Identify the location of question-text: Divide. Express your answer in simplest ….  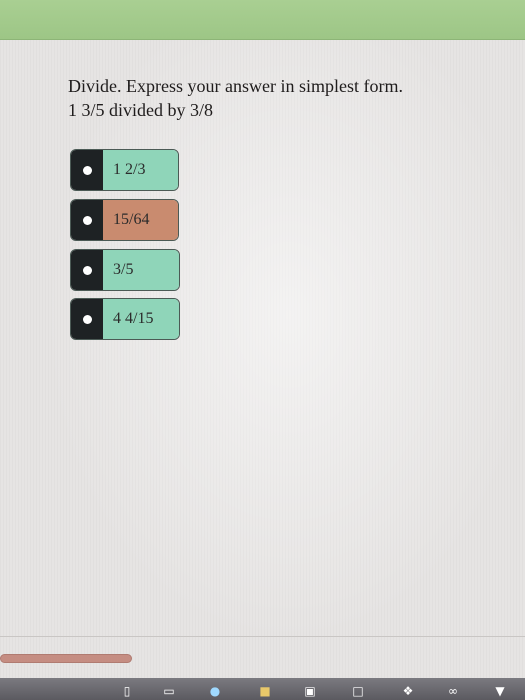
(288, 98).